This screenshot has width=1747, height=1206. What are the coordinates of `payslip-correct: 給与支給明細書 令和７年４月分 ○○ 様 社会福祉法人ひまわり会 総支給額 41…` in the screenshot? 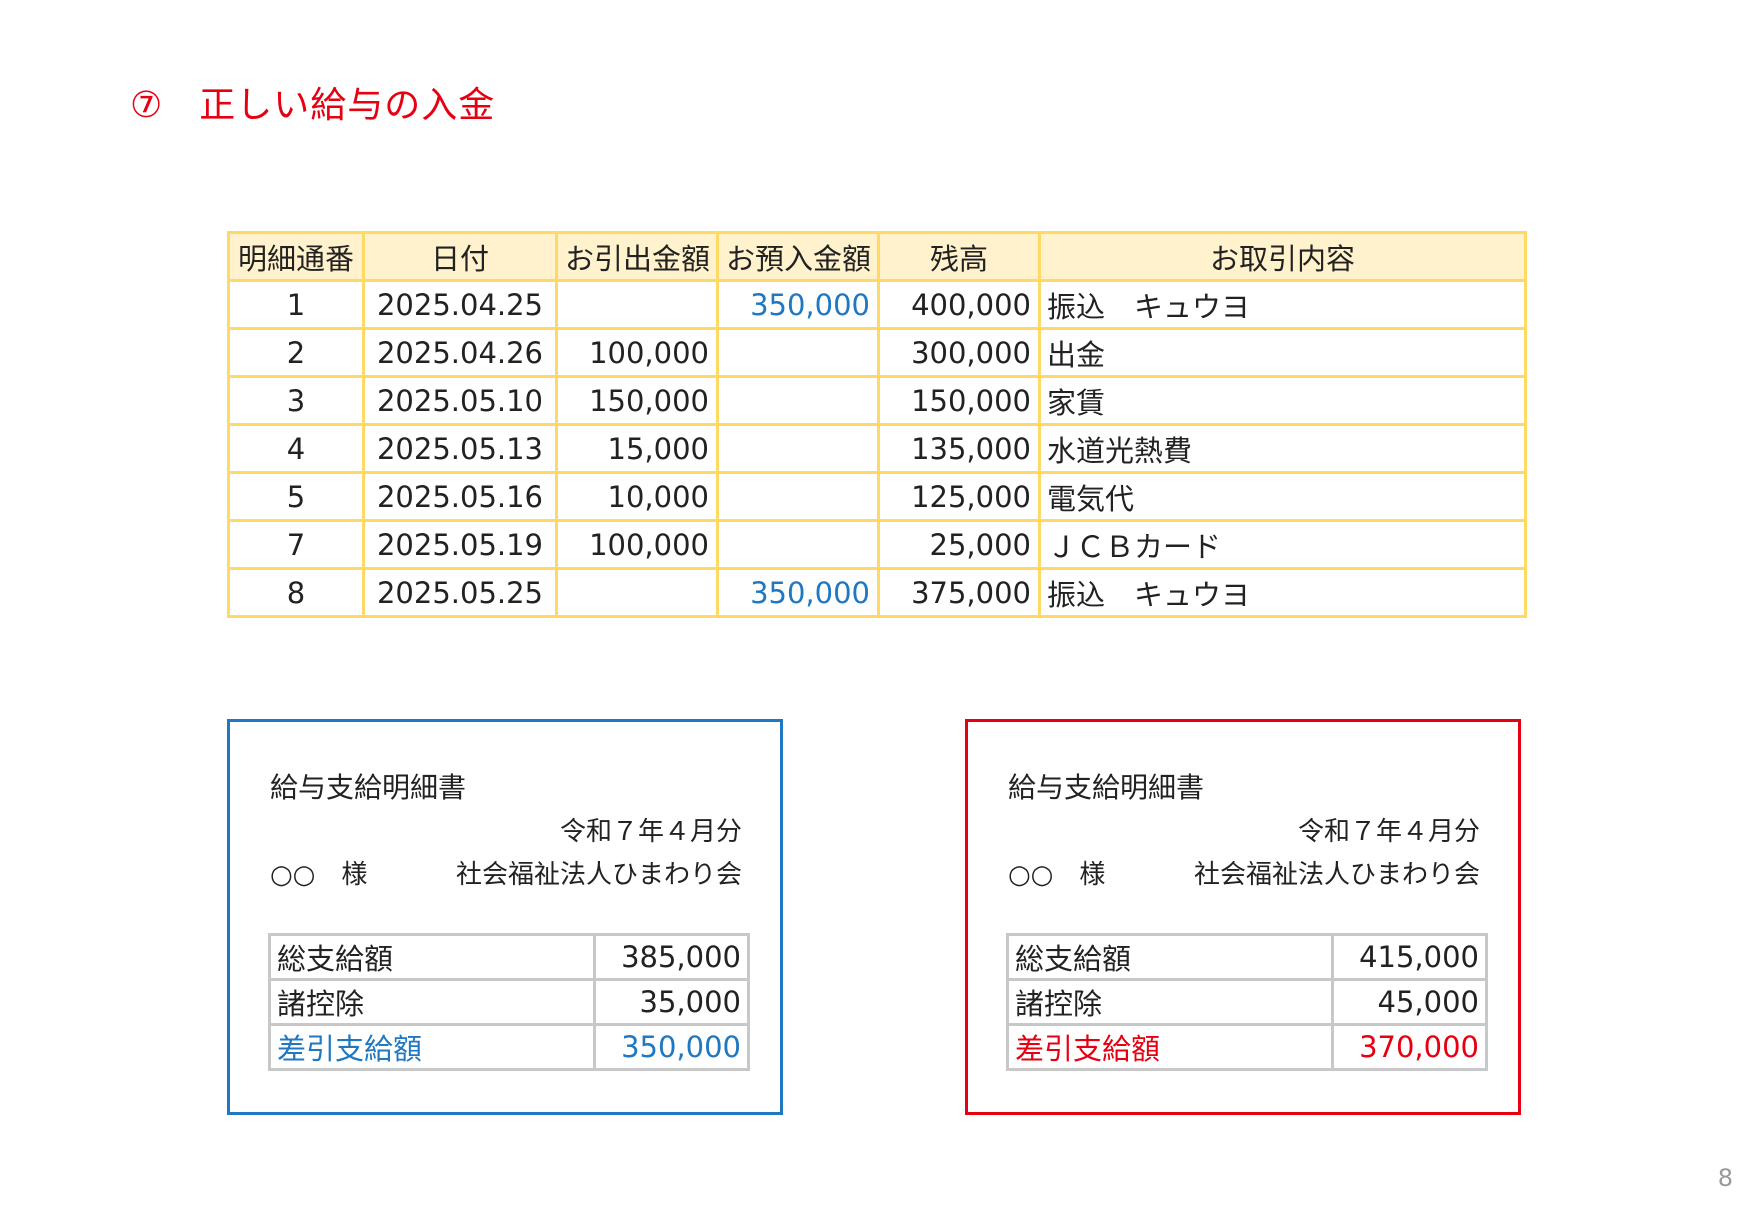 It's located at (1243, 917).